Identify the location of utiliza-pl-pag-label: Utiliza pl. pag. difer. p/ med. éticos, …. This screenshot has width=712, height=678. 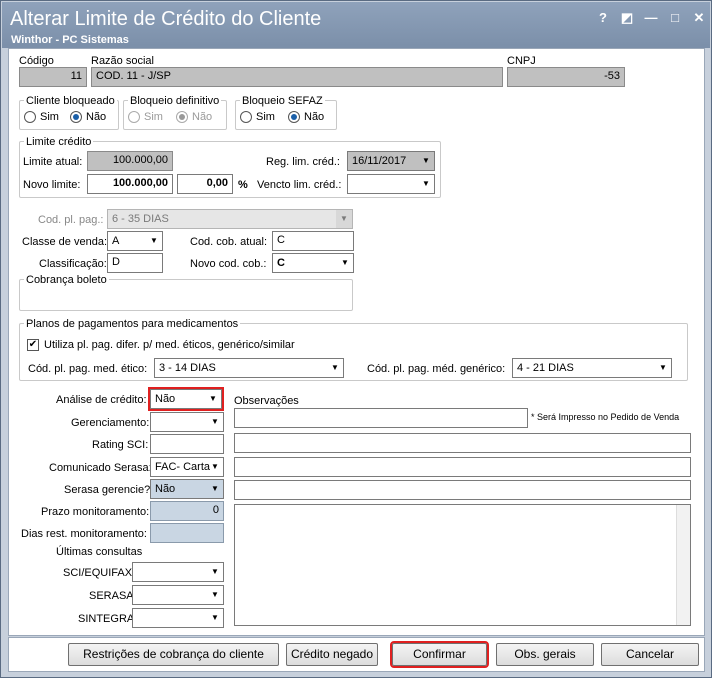
(169, 345).